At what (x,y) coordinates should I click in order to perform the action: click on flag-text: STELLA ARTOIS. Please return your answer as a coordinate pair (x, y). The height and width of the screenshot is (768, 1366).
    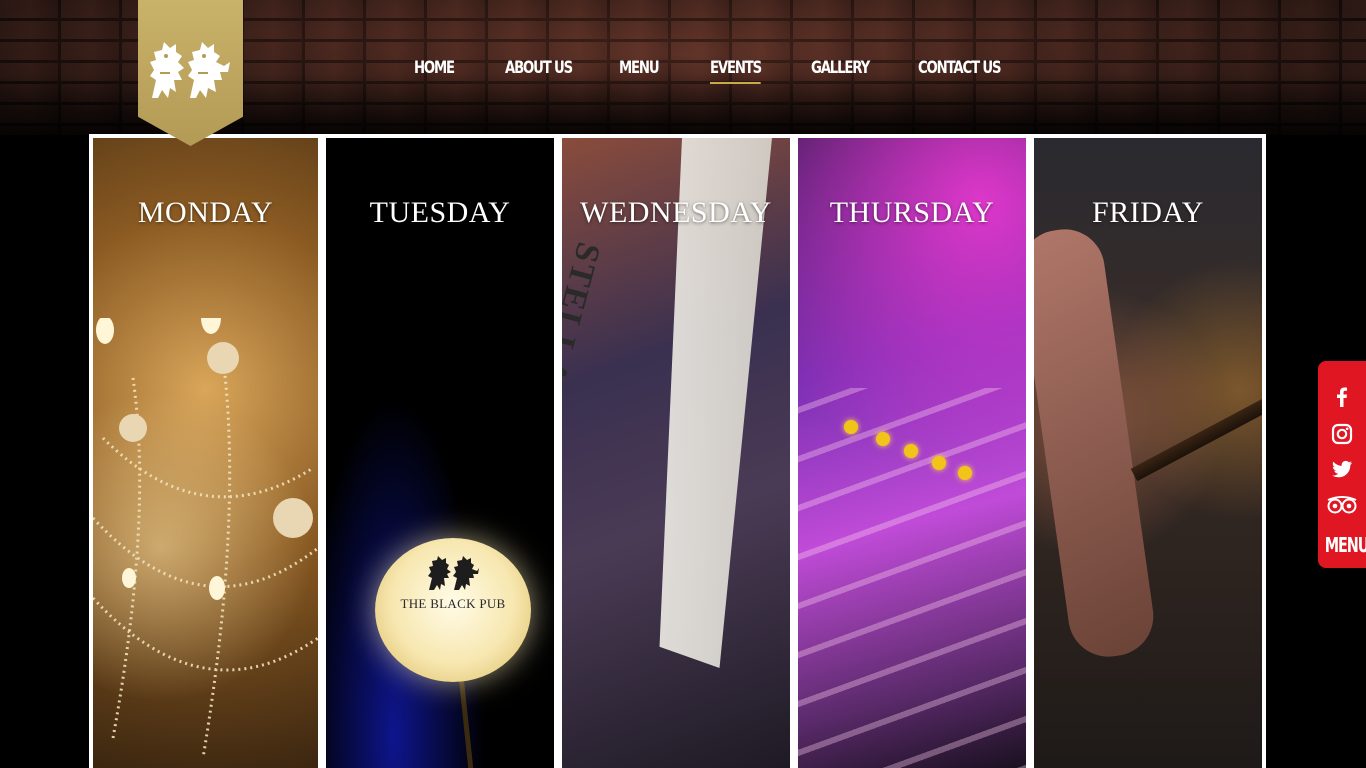
    Looking at the image, I should click on (584, 385).